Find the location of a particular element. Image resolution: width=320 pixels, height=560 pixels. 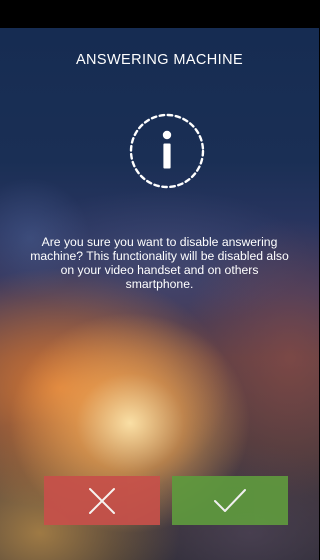

status-bar is located at coordinates (159, 14).